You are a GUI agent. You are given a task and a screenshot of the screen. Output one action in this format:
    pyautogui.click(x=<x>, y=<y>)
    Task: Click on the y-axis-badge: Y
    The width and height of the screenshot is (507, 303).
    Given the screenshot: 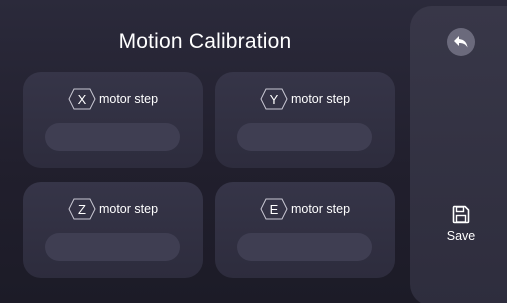 What is the action you would take?
    pyautogui.click(x=274, y=99)
    